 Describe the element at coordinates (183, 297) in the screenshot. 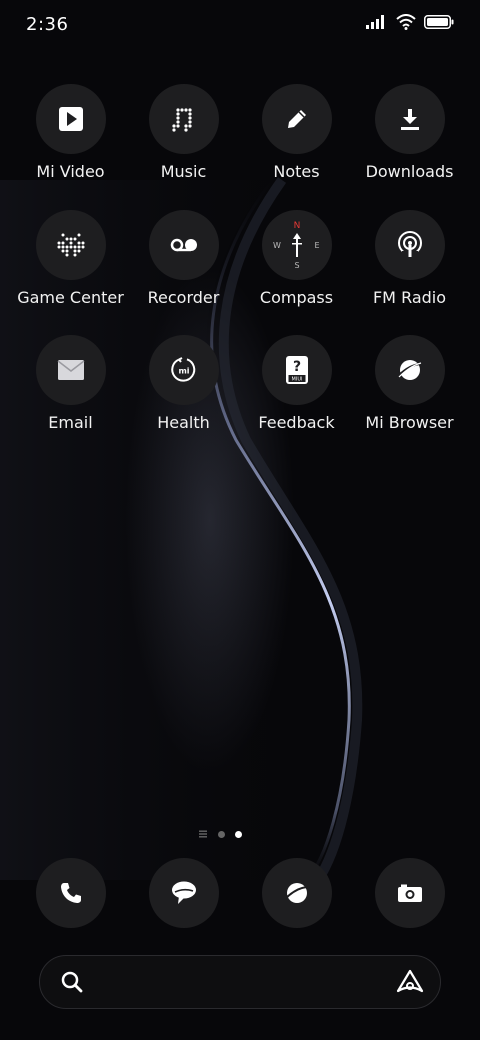

I see `app-label: Recorder` at that location.